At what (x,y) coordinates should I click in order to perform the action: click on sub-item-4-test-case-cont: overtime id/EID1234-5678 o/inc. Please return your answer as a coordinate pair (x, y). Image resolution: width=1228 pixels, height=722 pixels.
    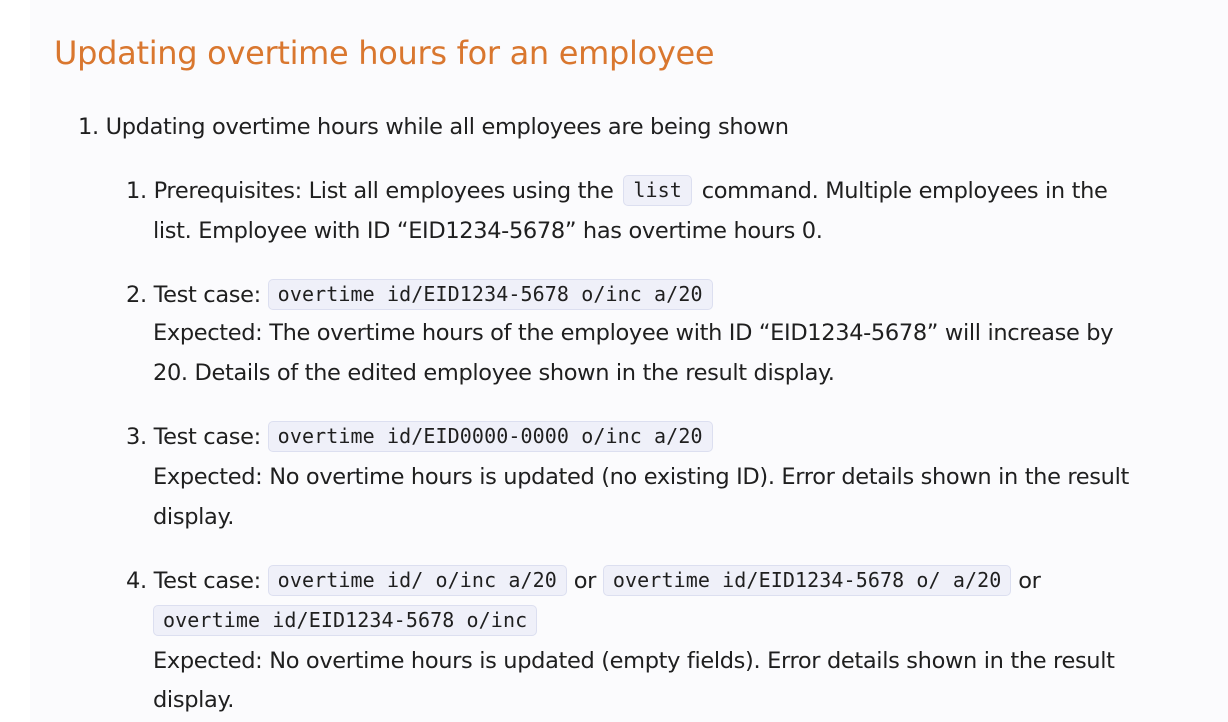
    Looking at the image, I should click on (345, 620).